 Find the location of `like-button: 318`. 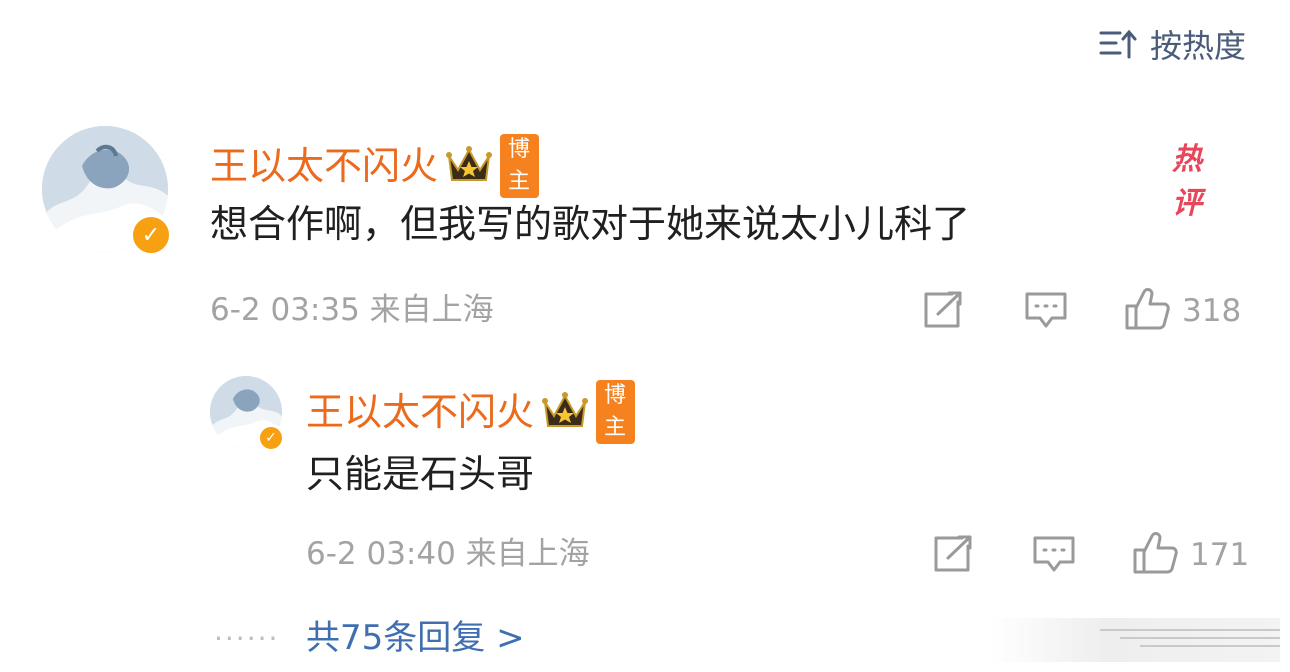

like-button: 318 is located at coordinates (1182, 311).